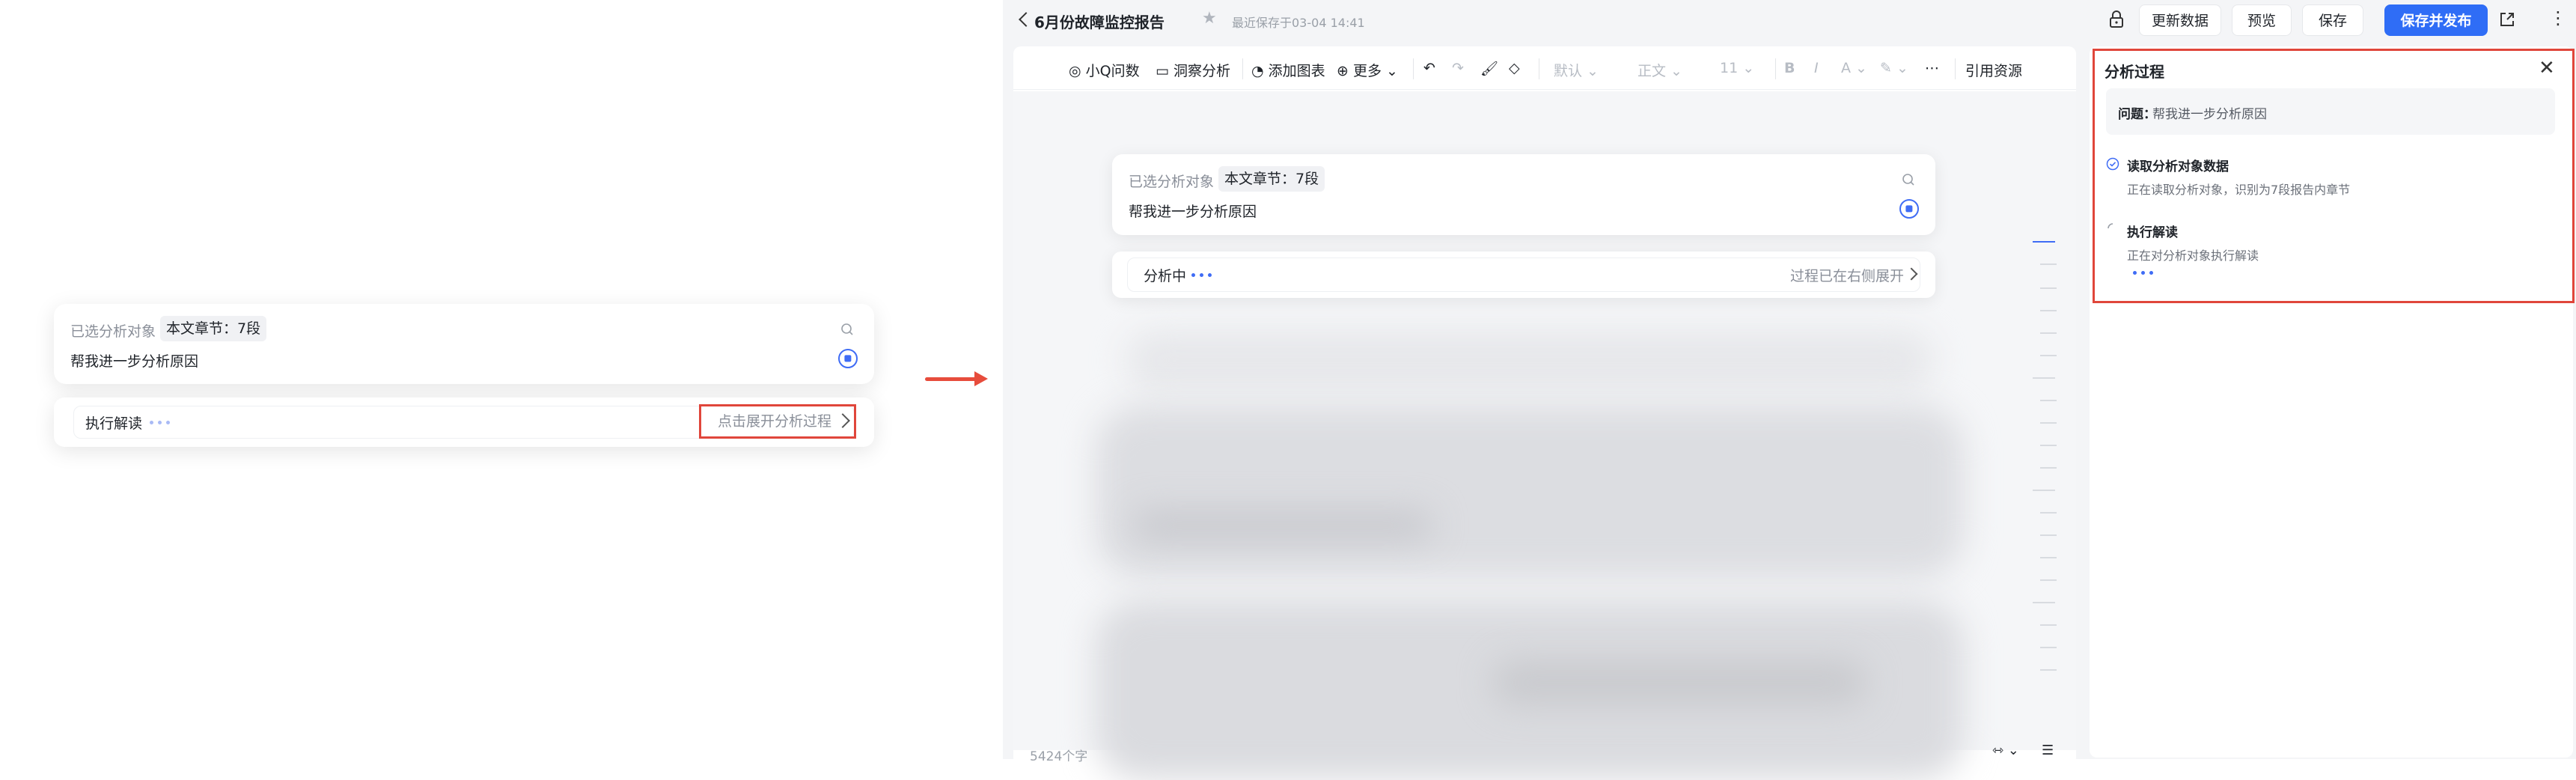 The height and width of the screenshot is (780, 2576). I want to click on insight-button: ▭ 洞察分析, so click(1193, 70).